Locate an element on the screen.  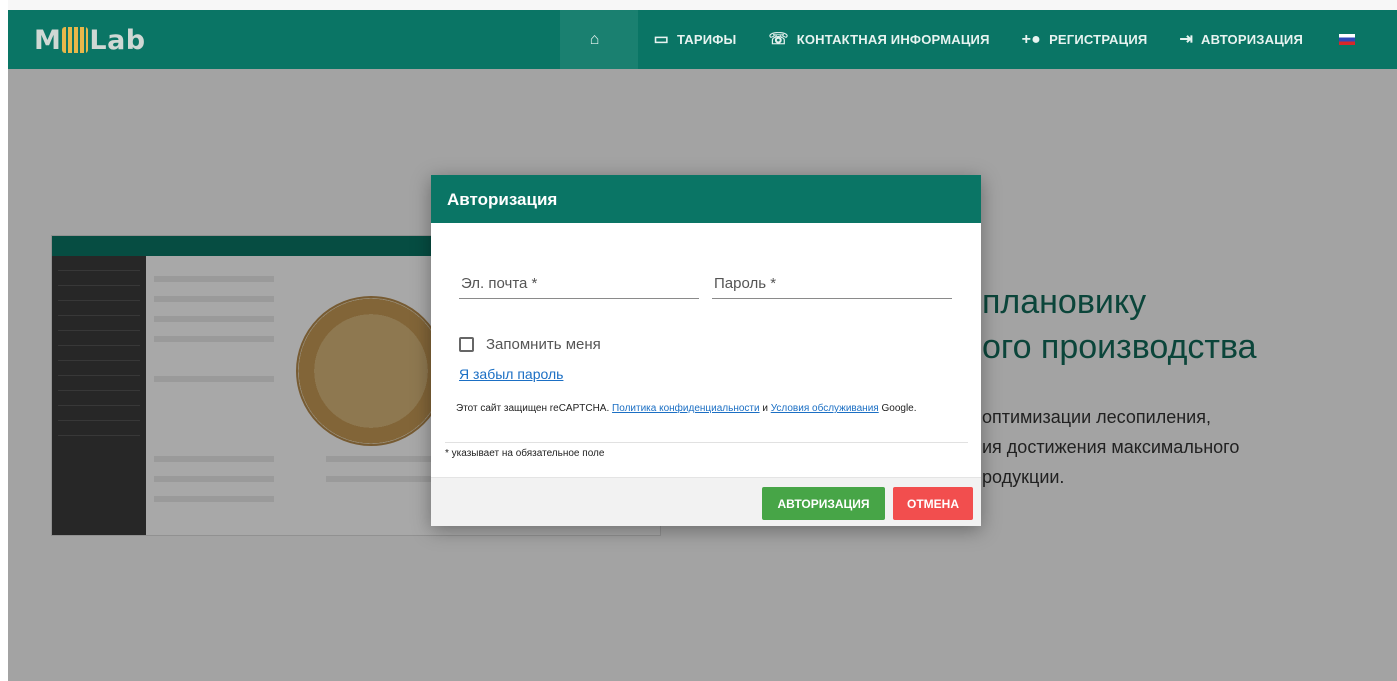
nav-tariffs: ▭ ТАРИФЫ is located at coordinates (695, 39).